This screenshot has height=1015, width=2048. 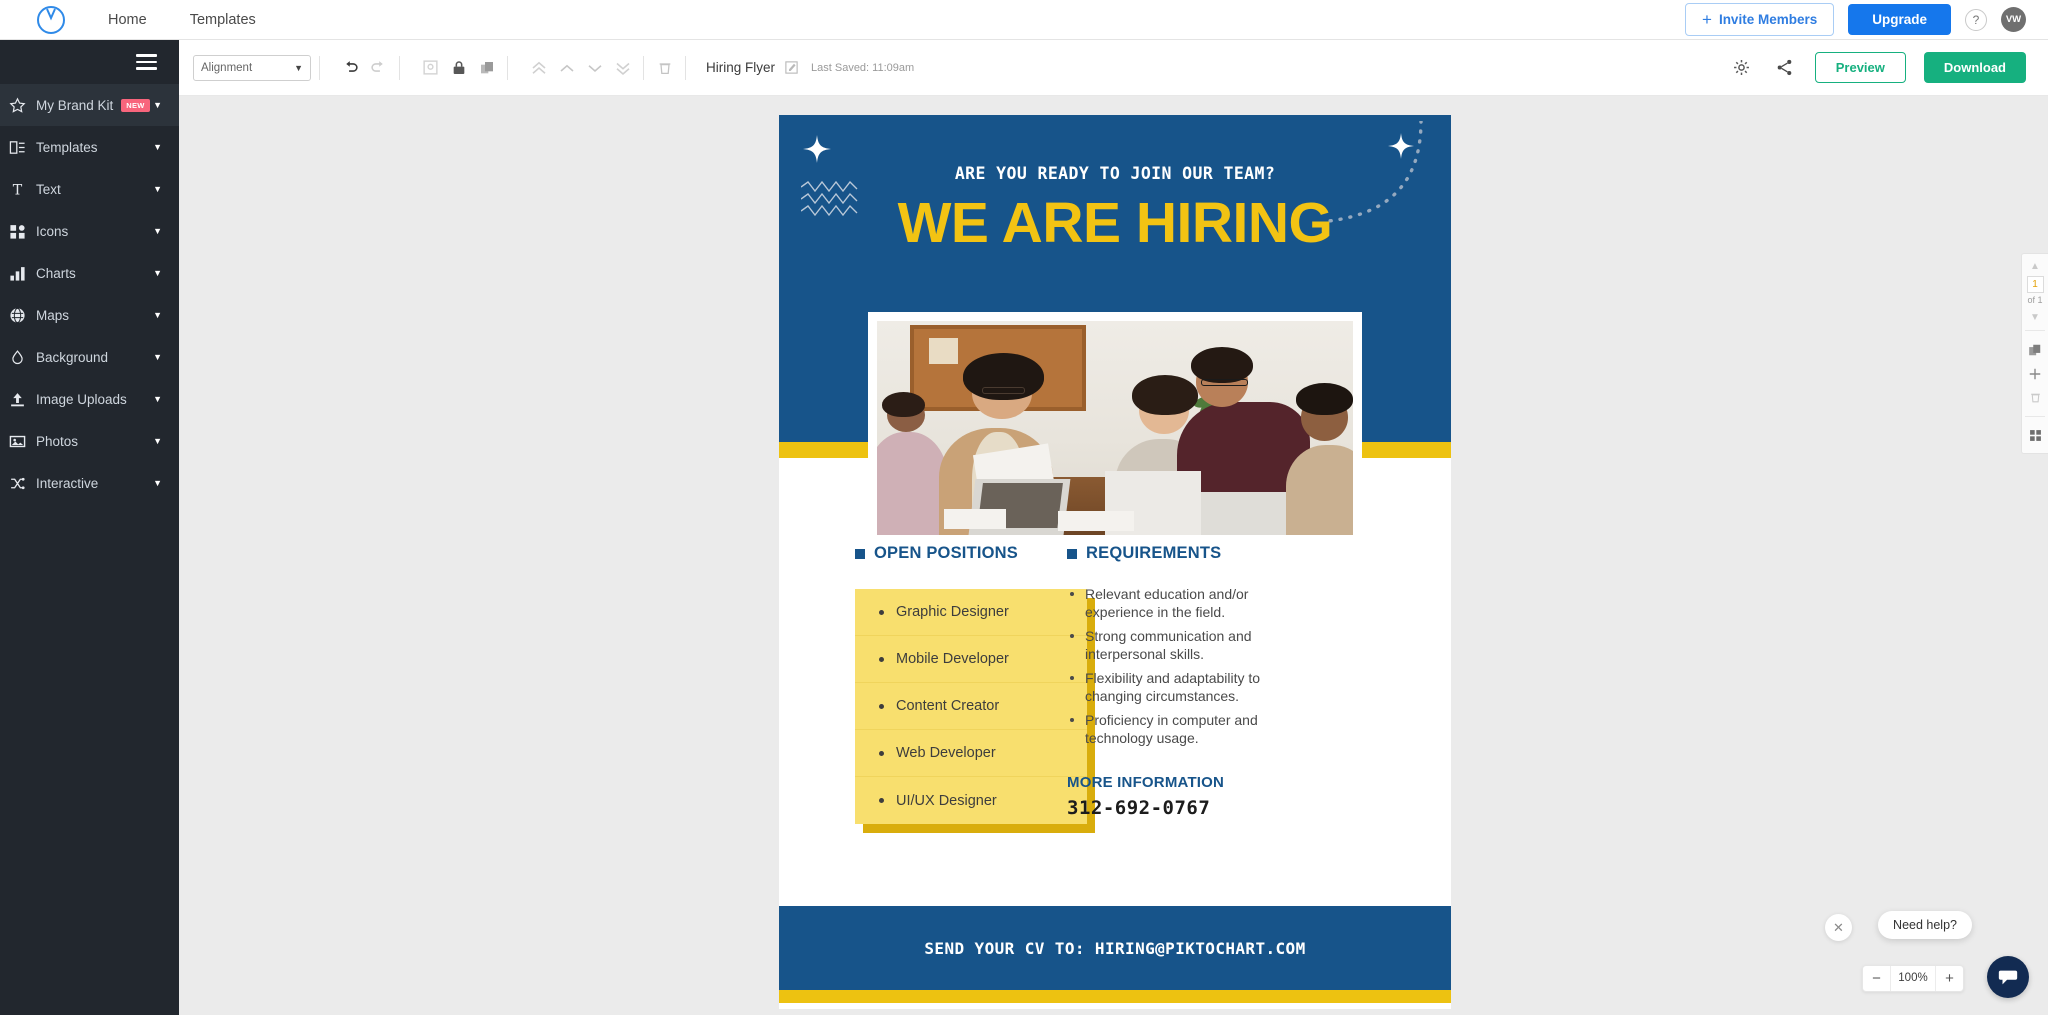 What do you see at coordinates (1741, 67) in the screenshot?
I see `gear-icon` at bounding box center [1741, 67].